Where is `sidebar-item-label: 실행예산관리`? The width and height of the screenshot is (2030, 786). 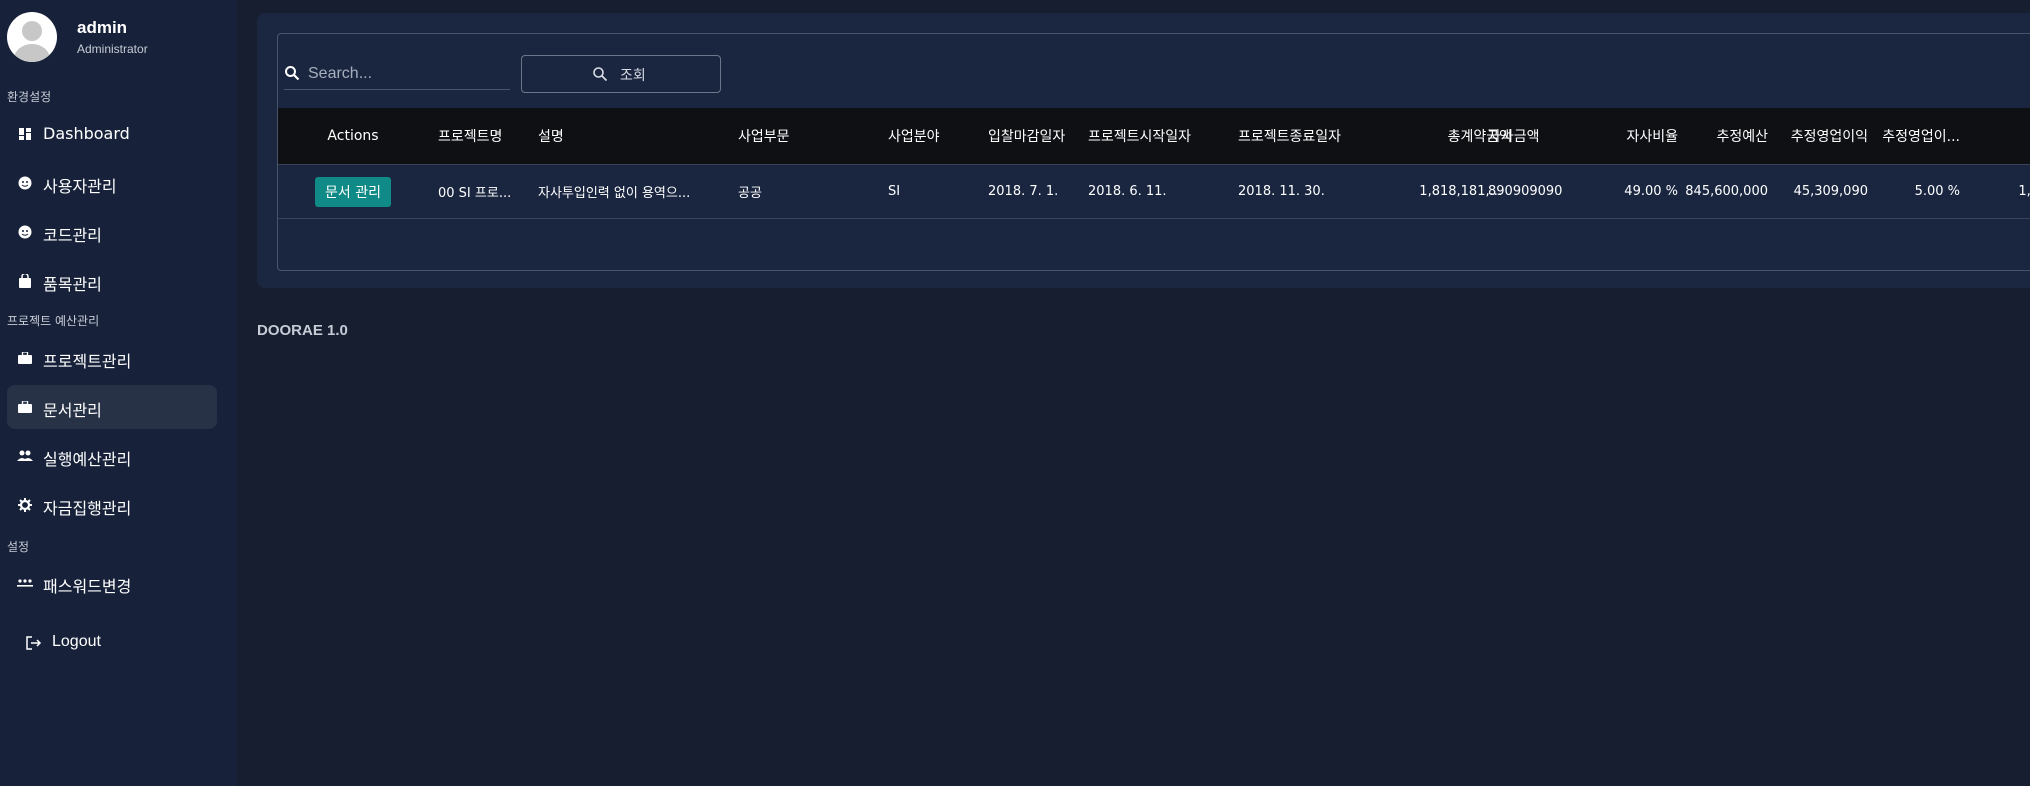
sidebar-item-label: 실행예산관리 is located at coordinates (87, 459).